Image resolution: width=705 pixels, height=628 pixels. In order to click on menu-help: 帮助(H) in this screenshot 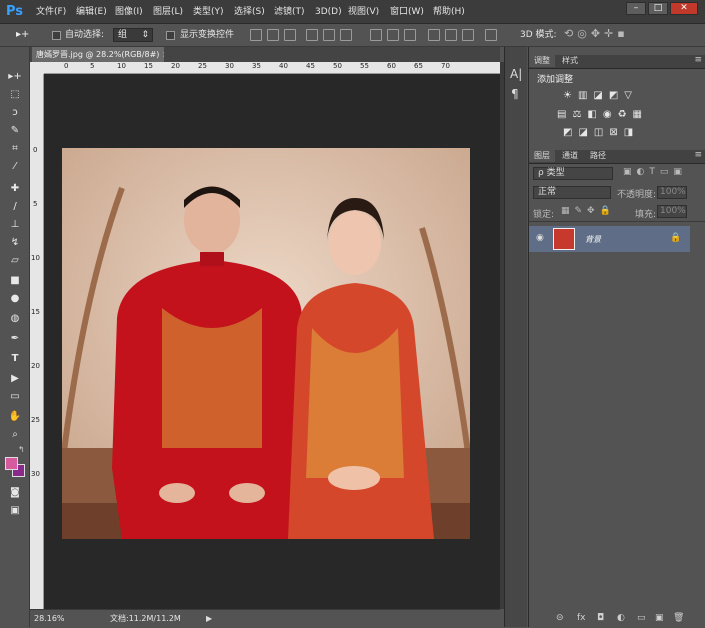, I will do `click(449, 12)`.